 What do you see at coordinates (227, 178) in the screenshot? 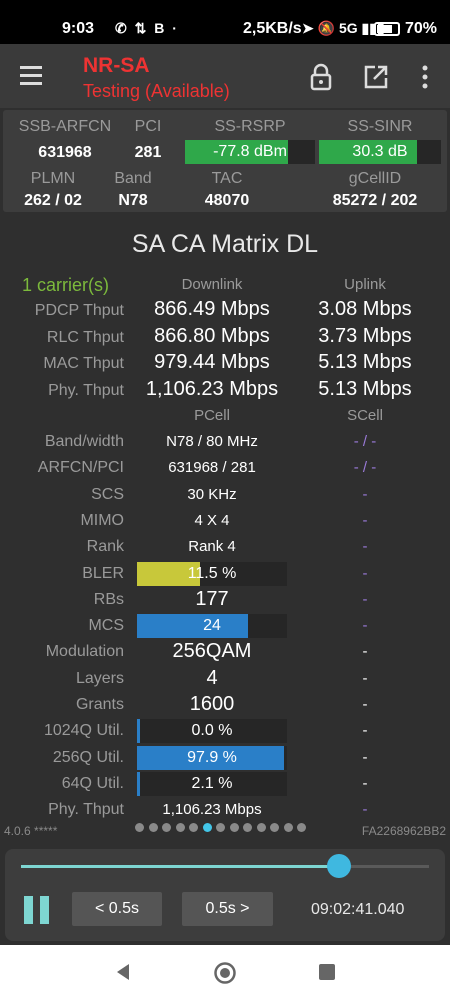
I see `header-tac: TAC` at bounding box center [227, 178].